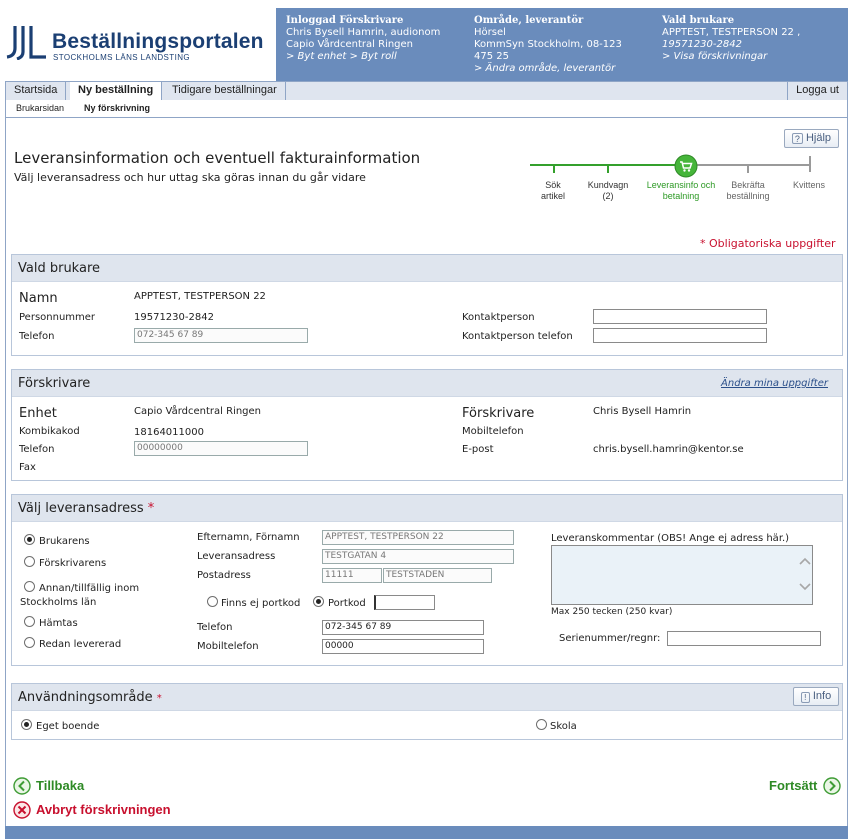  Describe the element at coordinates (29, 561) in the screenshot. I see `radio-forskrivarens` at that location.